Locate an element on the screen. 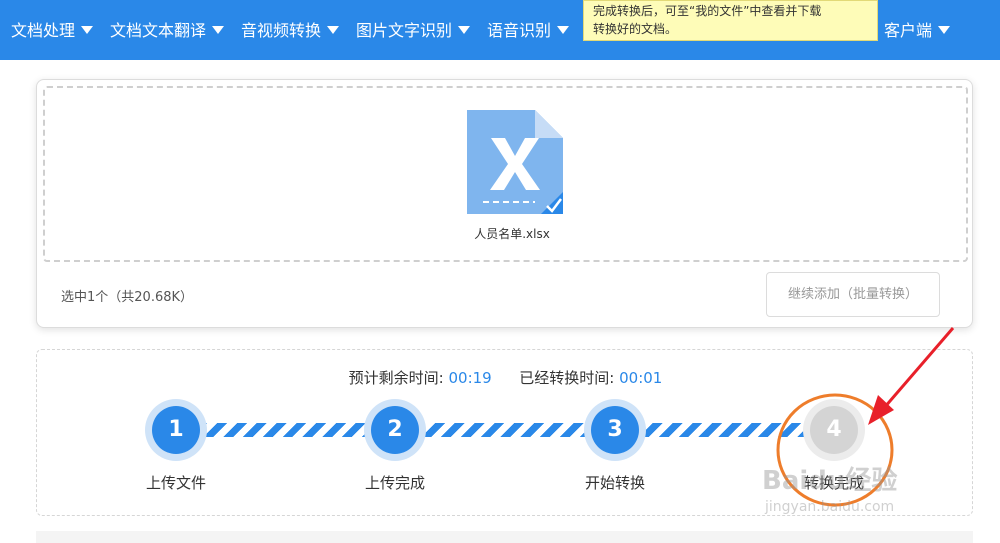 This screenshot has height=543, width=1000. step-4-circle: 4 is located at coordinates (834, 430).